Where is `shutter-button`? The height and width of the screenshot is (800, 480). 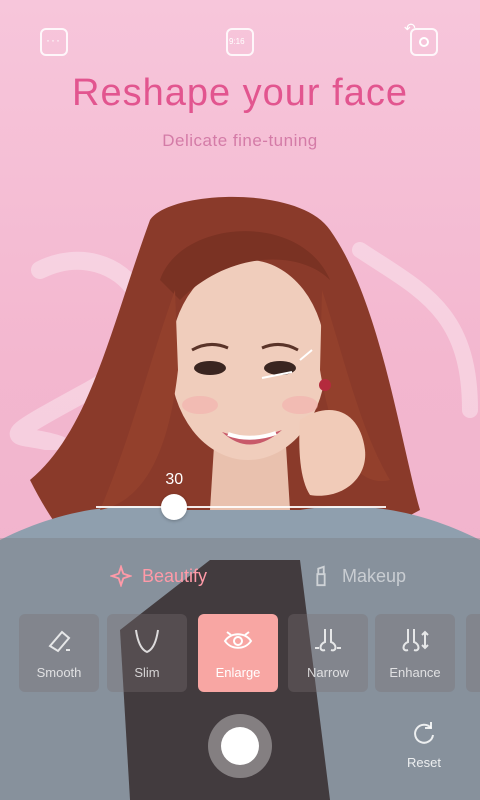 shutter-button is located at coordinates (240, 746).